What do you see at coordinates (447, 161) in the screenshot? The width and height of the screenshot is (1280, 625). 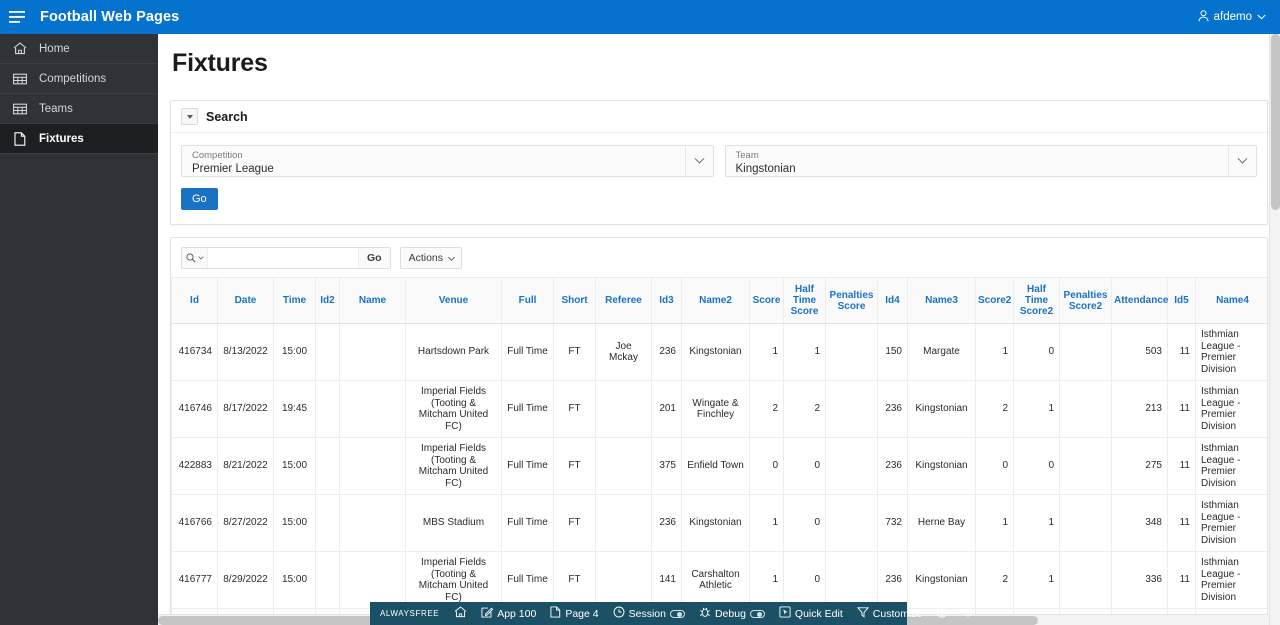 I see `competition-select: Competition Premier League` at bounding box center [447, 161].